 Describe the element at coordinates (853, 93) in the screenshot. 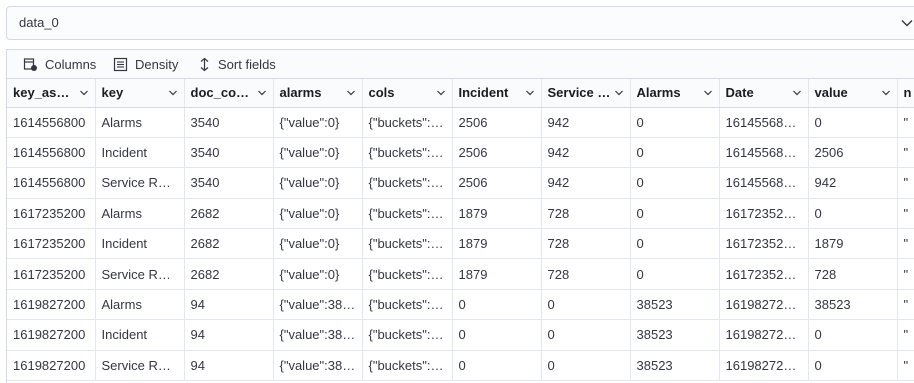

I see `column-header: value` at that location.